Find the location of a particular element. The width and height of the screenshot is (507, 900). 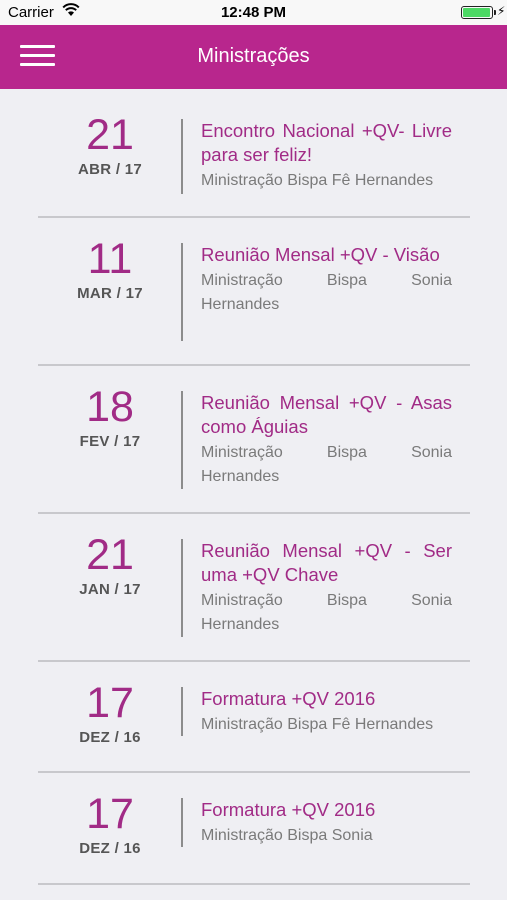

clock-time: 12:48 PM is located at coordinates (253, 12).